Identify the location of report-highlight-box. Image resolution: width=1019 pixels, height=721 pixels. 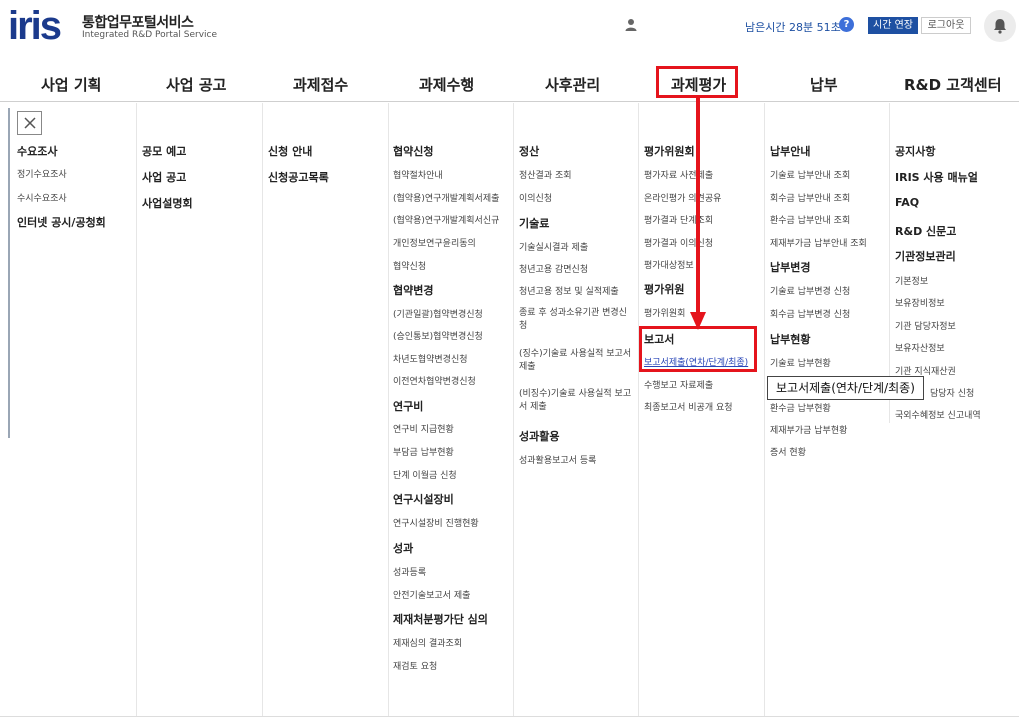
(698, 349).